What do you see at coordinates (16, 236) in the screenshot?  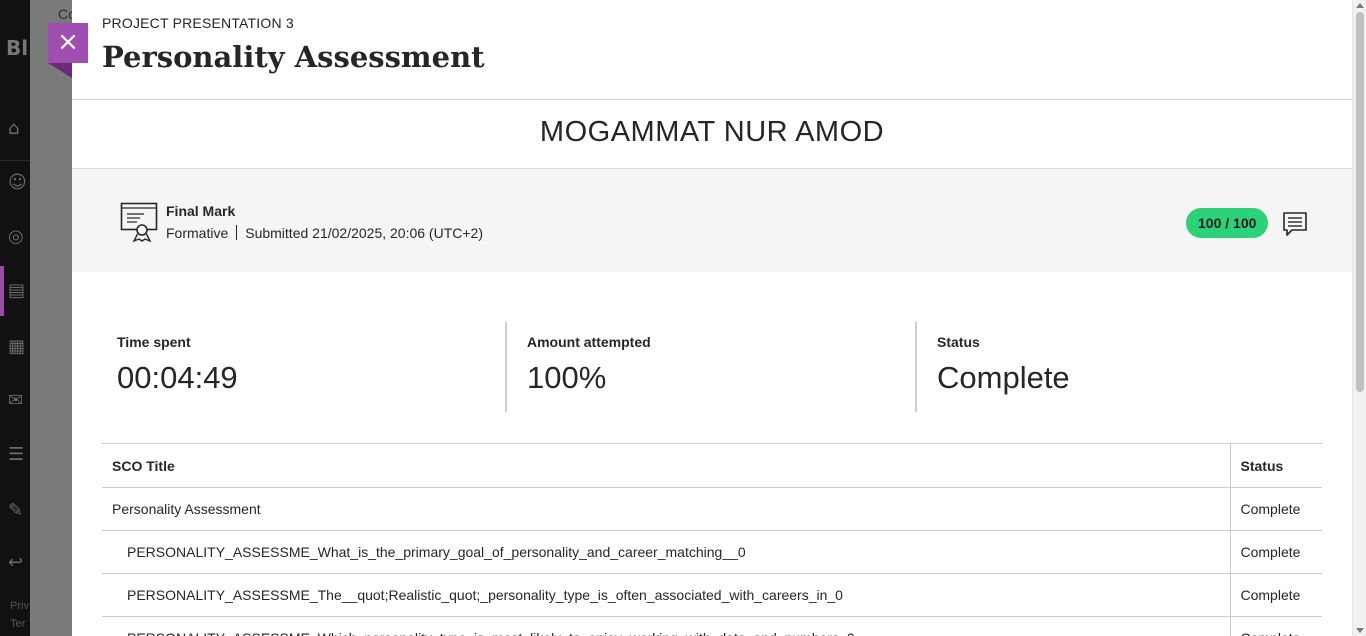 I see `globe-icon: ◎` at bounding box center [16, 236].